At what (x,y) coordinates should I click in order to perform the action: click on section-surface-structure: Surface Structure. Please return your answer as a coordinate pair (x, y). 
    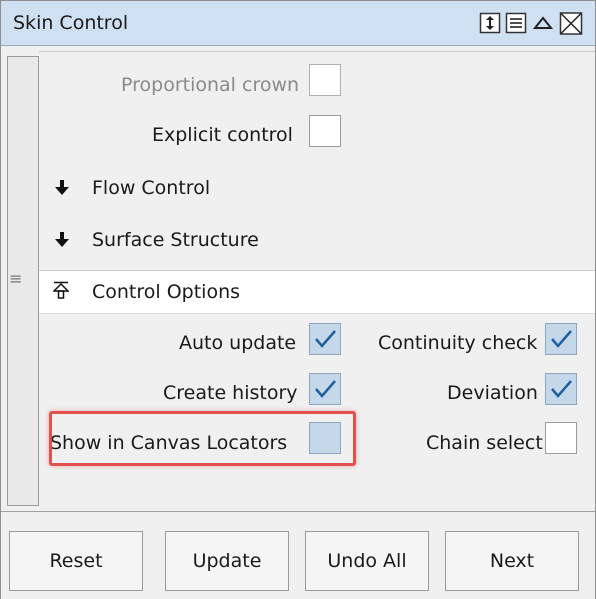
    Looking at the image, I should click on (317, 241).